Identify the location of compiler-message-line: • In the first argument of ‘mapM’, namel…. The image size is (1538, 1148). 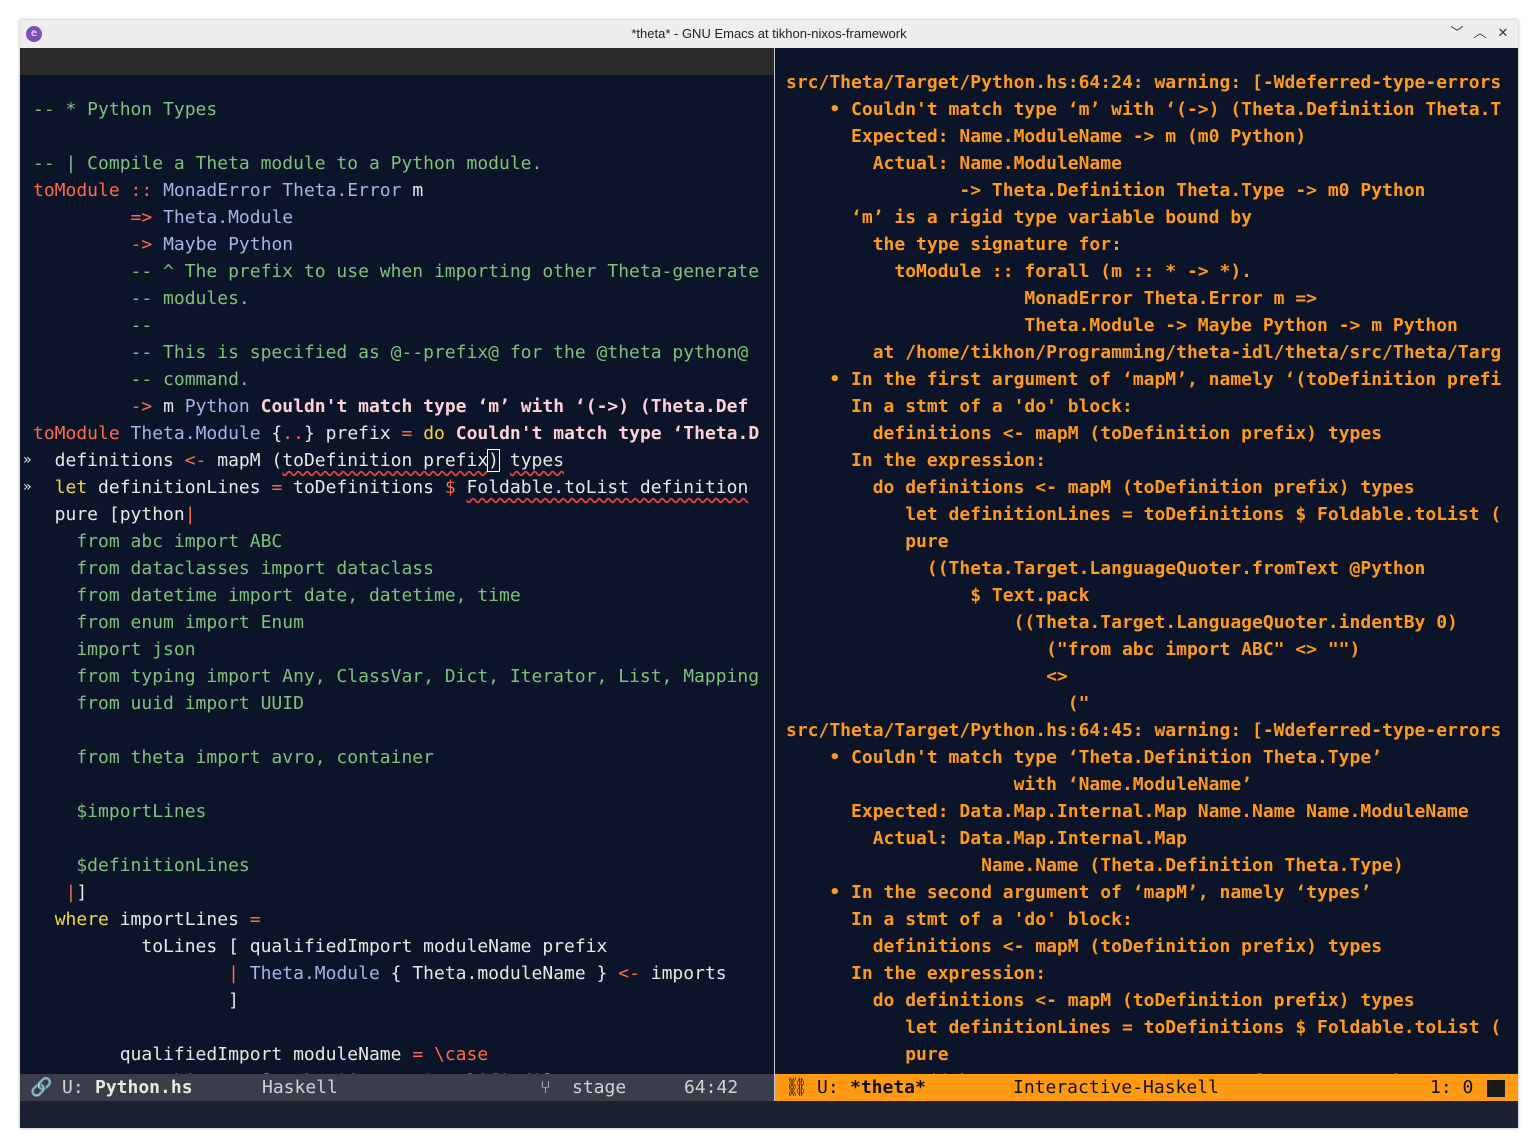
(1146, 379).